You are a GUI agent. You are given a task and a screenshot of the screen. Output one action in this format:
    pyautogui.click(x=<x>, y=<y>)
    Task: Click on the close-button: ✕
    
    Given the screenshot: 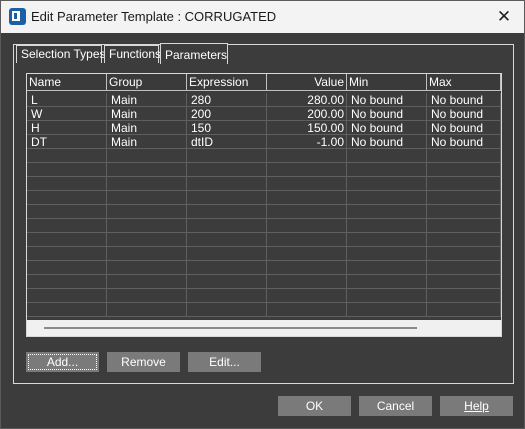 What is the action you would take?
    pyautogui.click(x=504, y=17)
    